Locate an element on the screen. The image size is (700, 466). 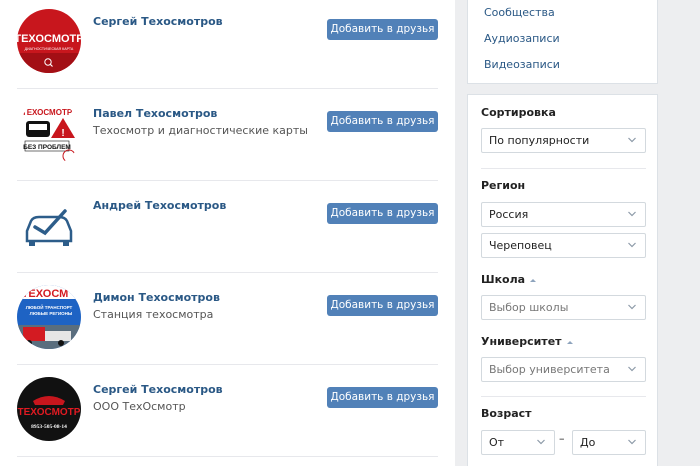
sort-select: По популярности is located at coordinates (563, 140).